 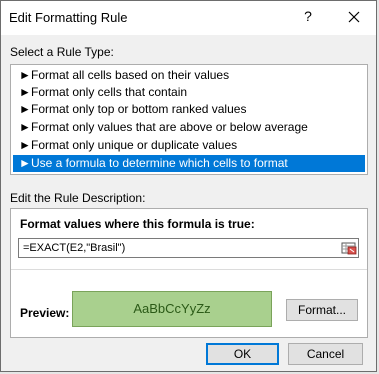 What do you see at coordinates (242, 354) in the screenshot?
I see `ok-button: OK` at bounding box center [242, 354].